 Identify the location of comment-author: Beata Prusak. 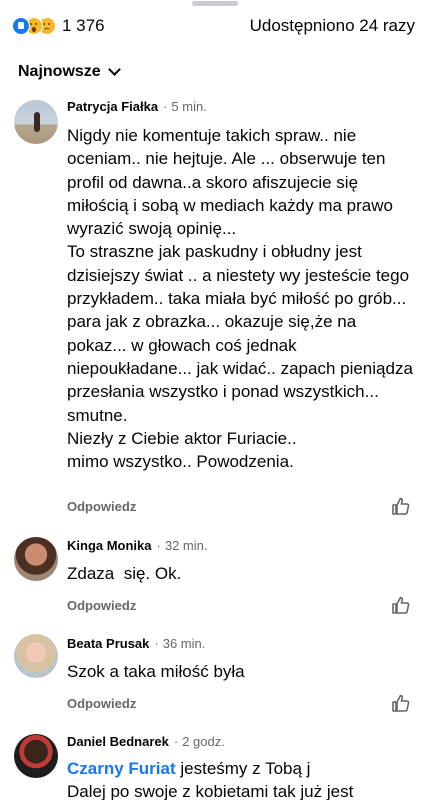
(108, 643).